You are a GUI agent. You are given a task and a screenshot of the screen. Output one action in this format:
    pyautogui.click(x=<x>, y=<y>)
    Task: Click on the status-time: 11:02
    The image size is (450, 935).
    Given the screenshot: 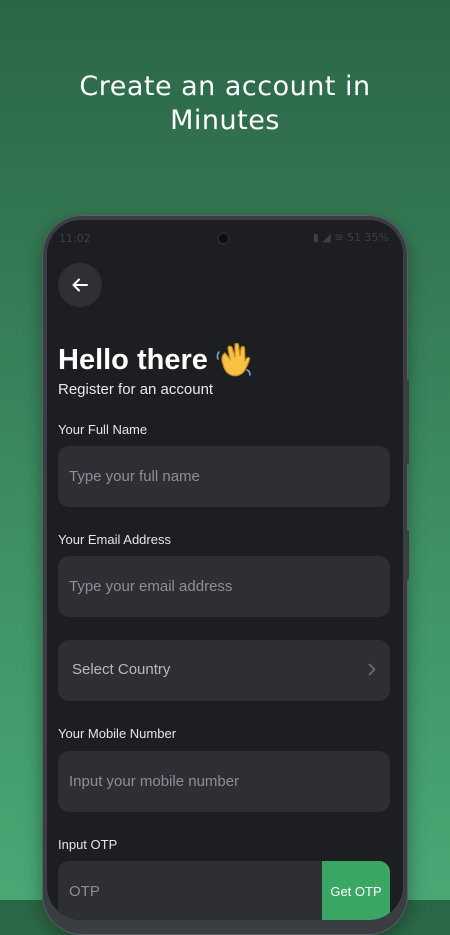 What is the action you would take?
    pyautogui.click(x=75, y=238)
    